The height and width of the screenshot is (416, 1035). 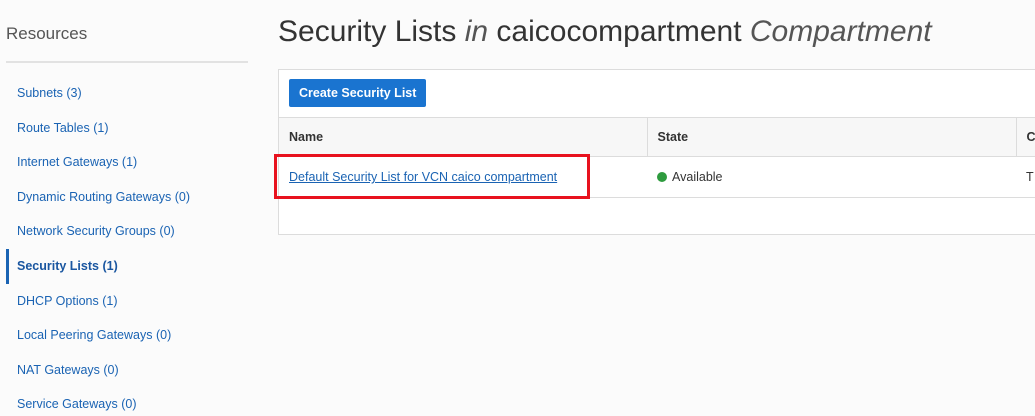 What do you see at coordinates (619, 31) in the screenshot?
I see `page-title-compartment-name: caicocompartment` at bounding box center [619, 31].